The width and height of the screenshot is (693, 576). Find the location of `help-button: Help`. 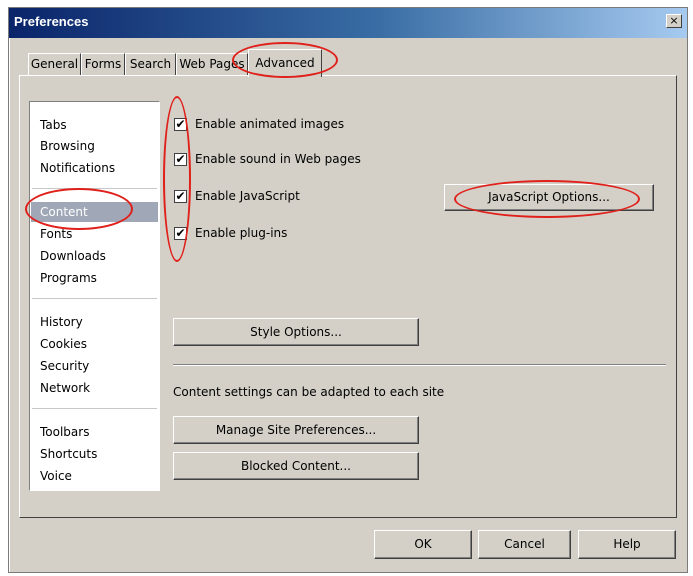

help-button: Help is located at coordinates (627, 544).